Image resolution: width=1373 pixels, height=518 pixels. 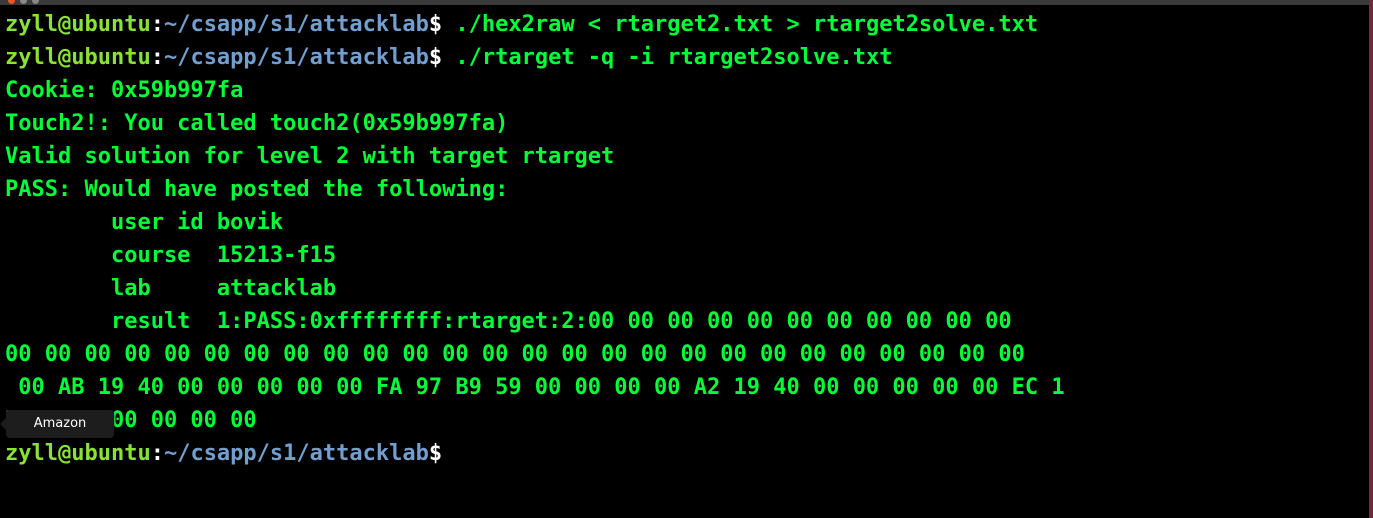 What do you see at coordinates (144, 222) in the screenshot?
I see `output-line: user id bovik` at bounding box center [144, 222].